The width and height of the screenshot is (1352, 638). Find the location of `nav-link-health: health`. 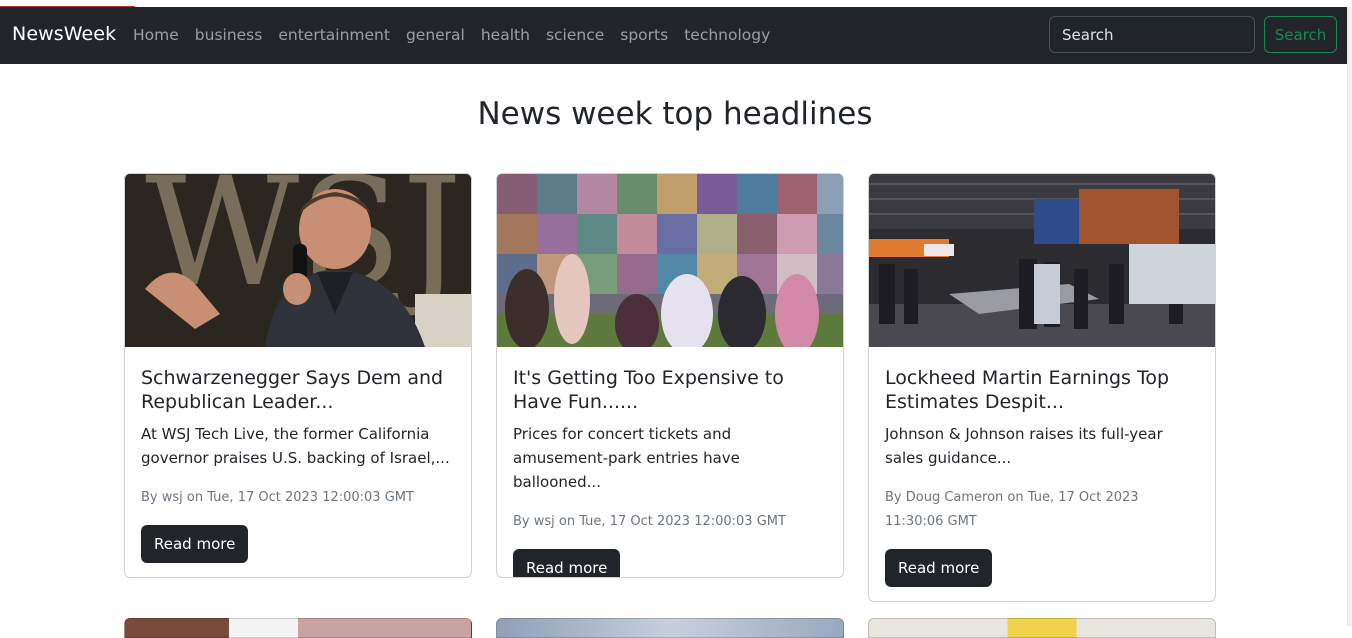

nav-link-health: health is located at coordinates (505, 35).